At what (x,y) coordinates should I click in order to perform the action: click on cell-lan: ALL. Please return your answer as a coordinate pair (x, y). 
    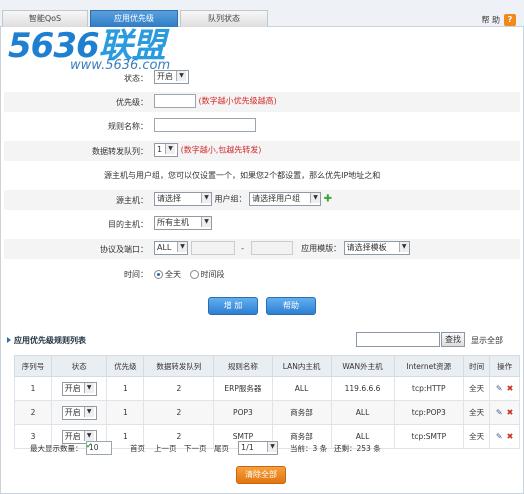
    Looking at the image, I should click on (301, 388).